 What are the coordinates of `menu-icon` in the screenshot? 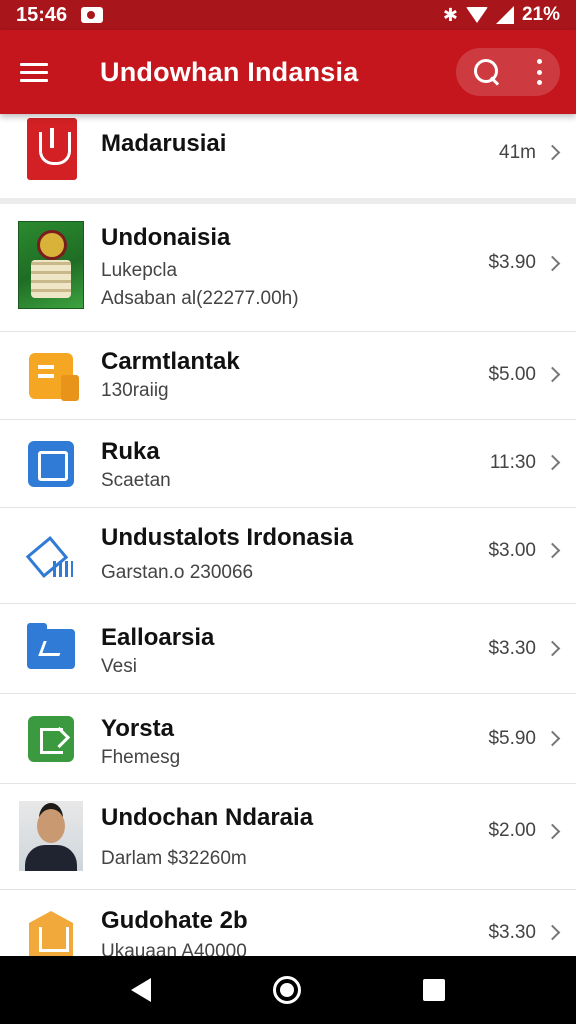 It's located at (40, 72).